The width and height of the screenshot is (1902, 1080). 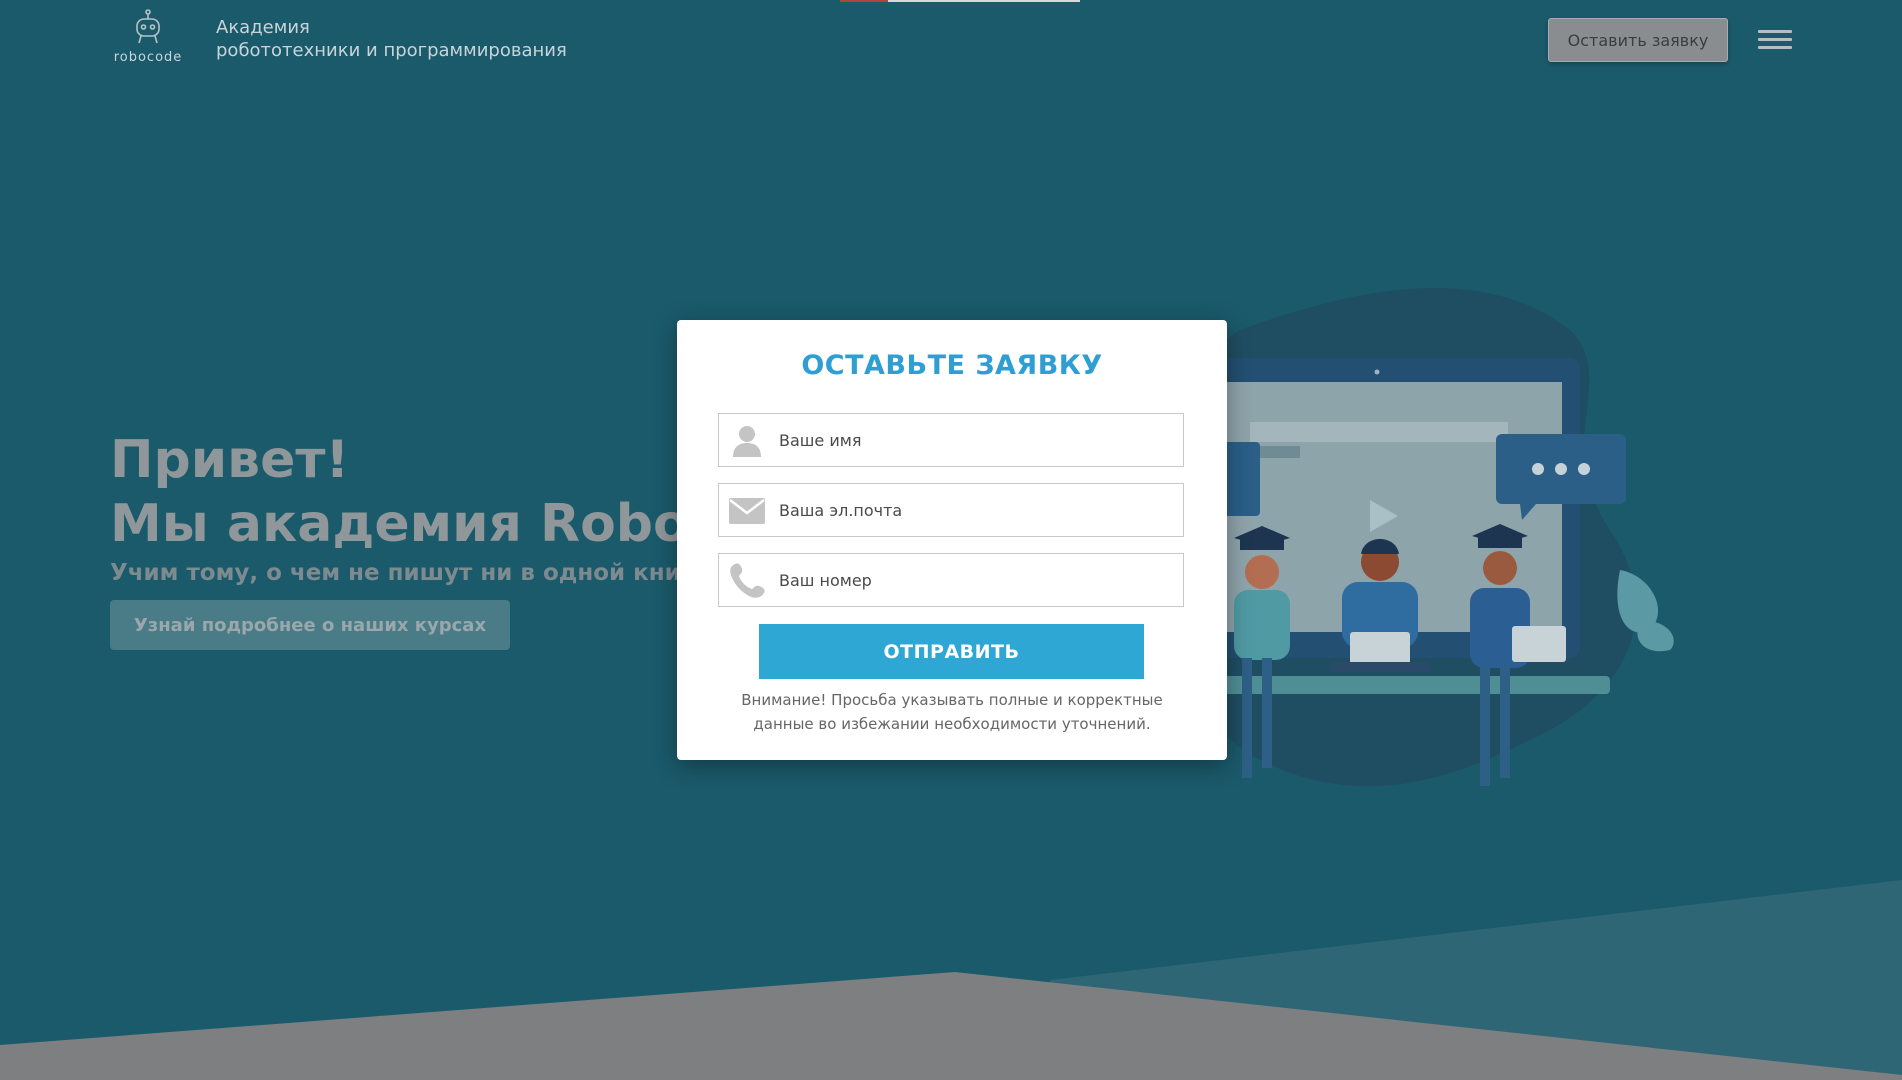 I want to click on tagline-line-2: робототехники и программирования, so click(x=391, y=50).